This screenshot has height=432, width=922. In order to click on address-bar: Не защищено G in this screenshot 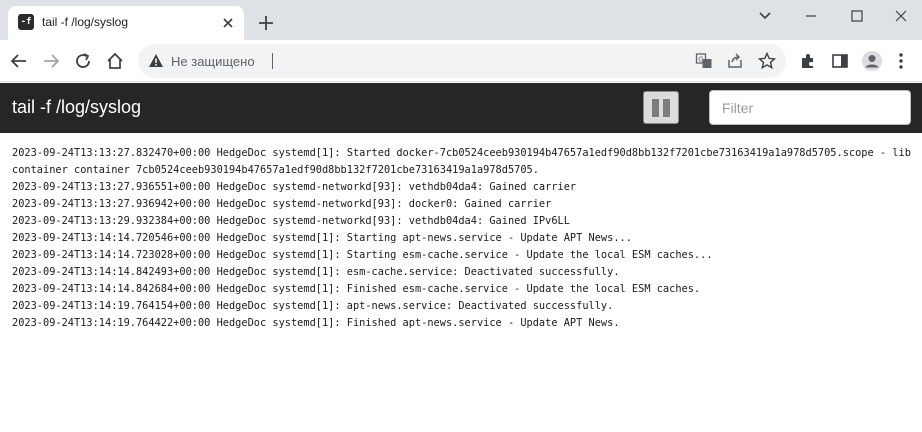, I will do `click(462, 61)`.